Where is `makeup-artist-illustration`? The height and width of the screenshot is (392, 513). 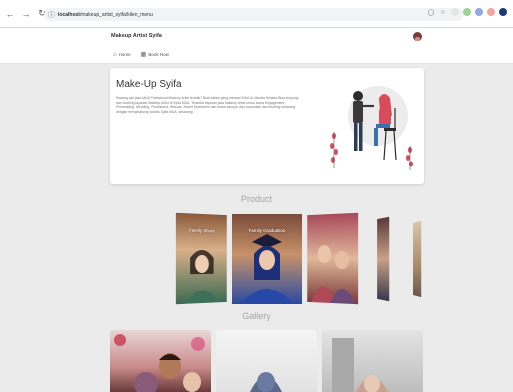
makeup-artist-illustration is located at coordinates (371, 128).